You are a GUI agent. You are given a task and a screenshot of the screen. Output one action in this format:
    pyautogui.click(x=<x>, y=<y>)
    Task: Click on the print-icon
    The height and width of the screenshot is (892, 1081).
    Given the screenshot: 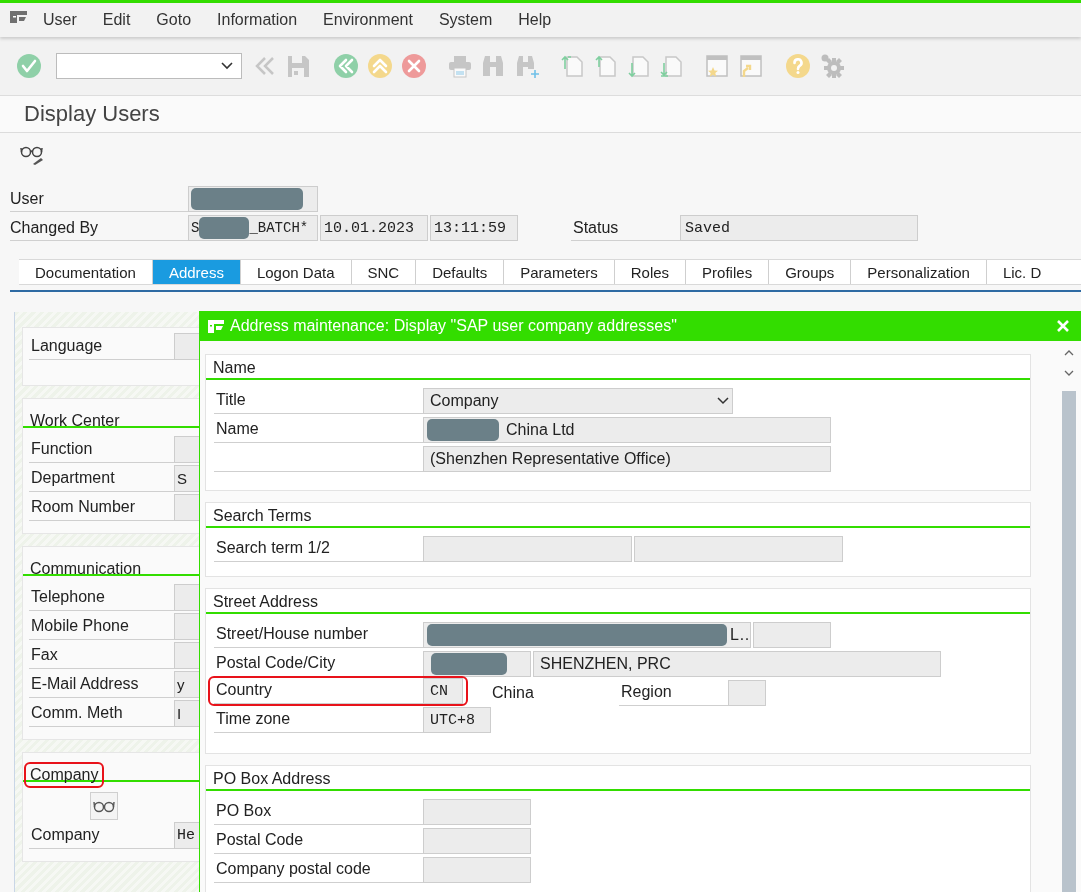 What is the action you would take?
    pyautogui.click(x=460, y=66)
    